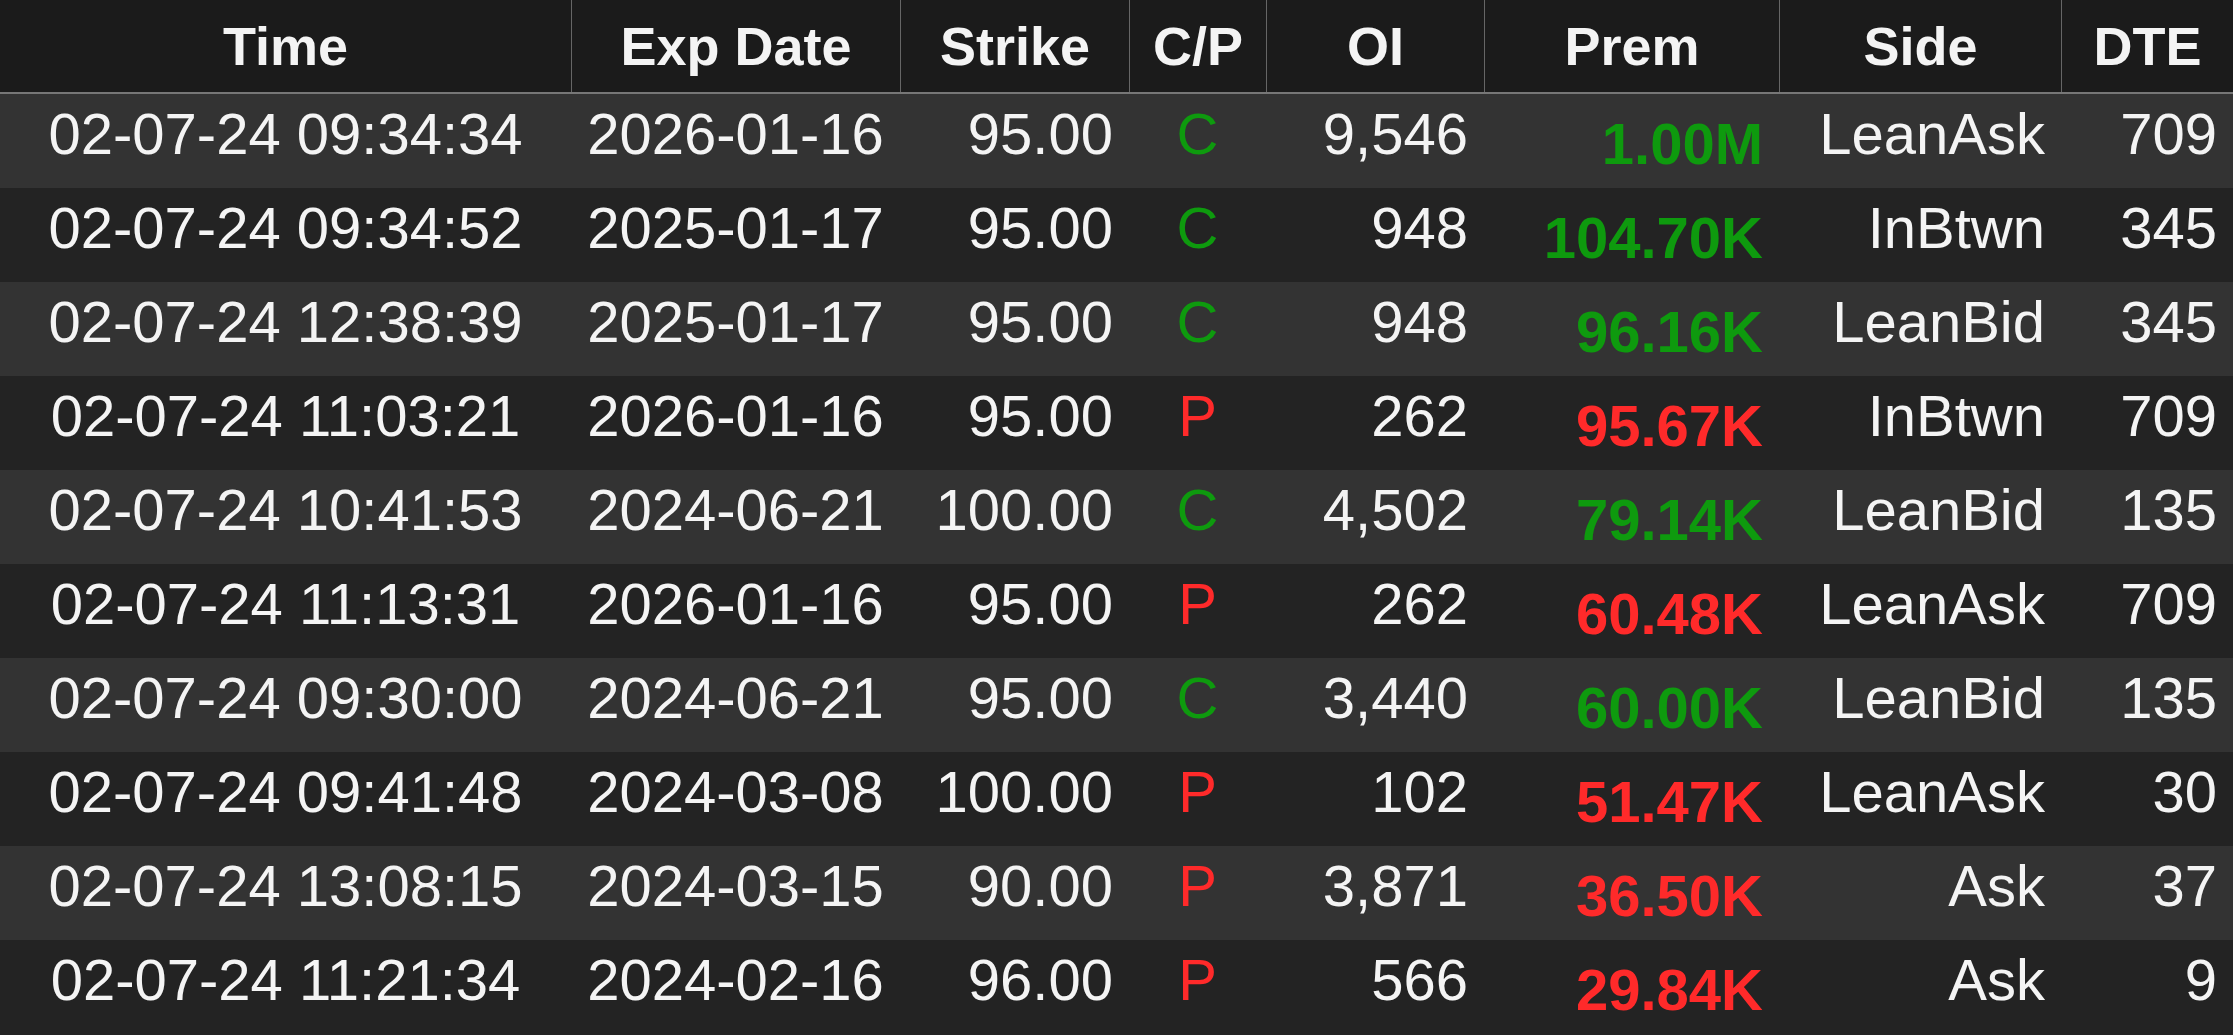  I want to click on column-header: Time, so click(285, 46).